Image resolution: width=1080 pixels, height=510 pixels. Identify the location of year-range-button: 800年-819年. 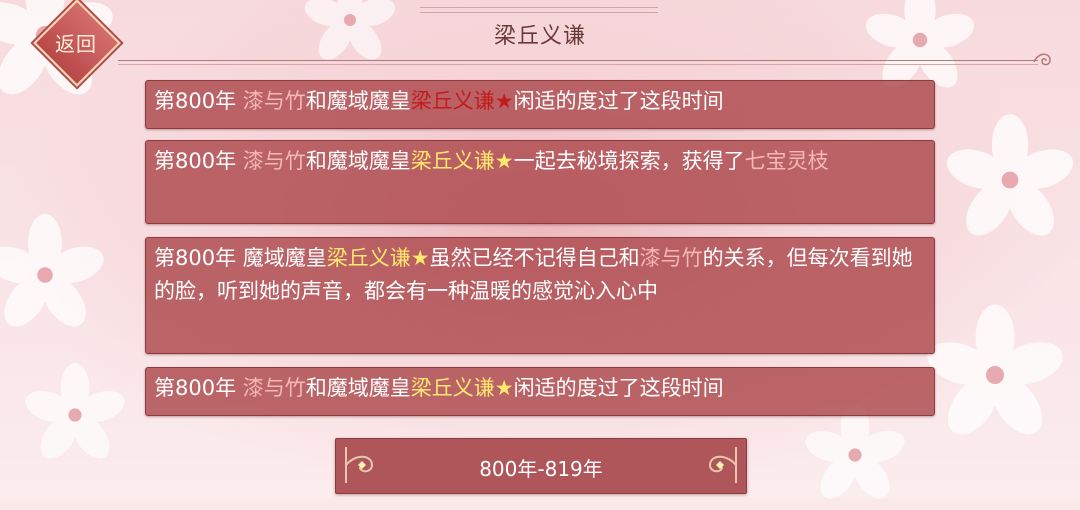
(541, 466).